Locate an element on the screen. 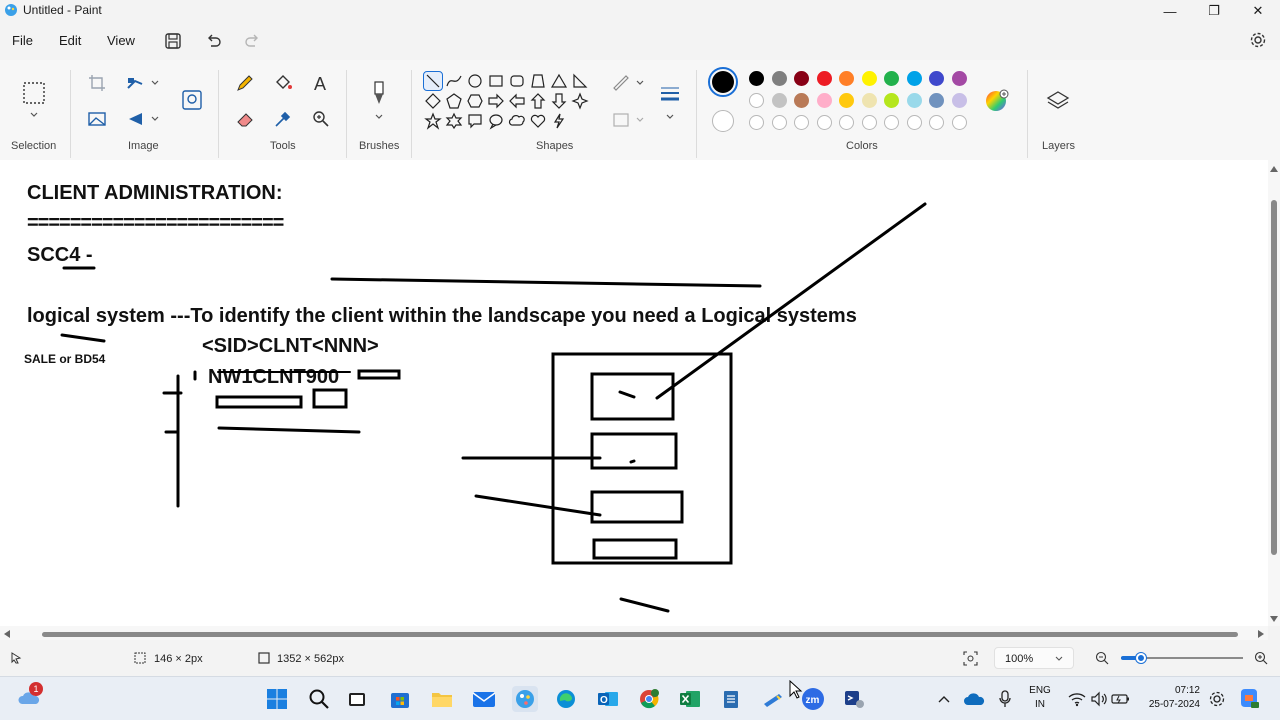  oval-callout-shape-icon is located at coordinates (496, 121).